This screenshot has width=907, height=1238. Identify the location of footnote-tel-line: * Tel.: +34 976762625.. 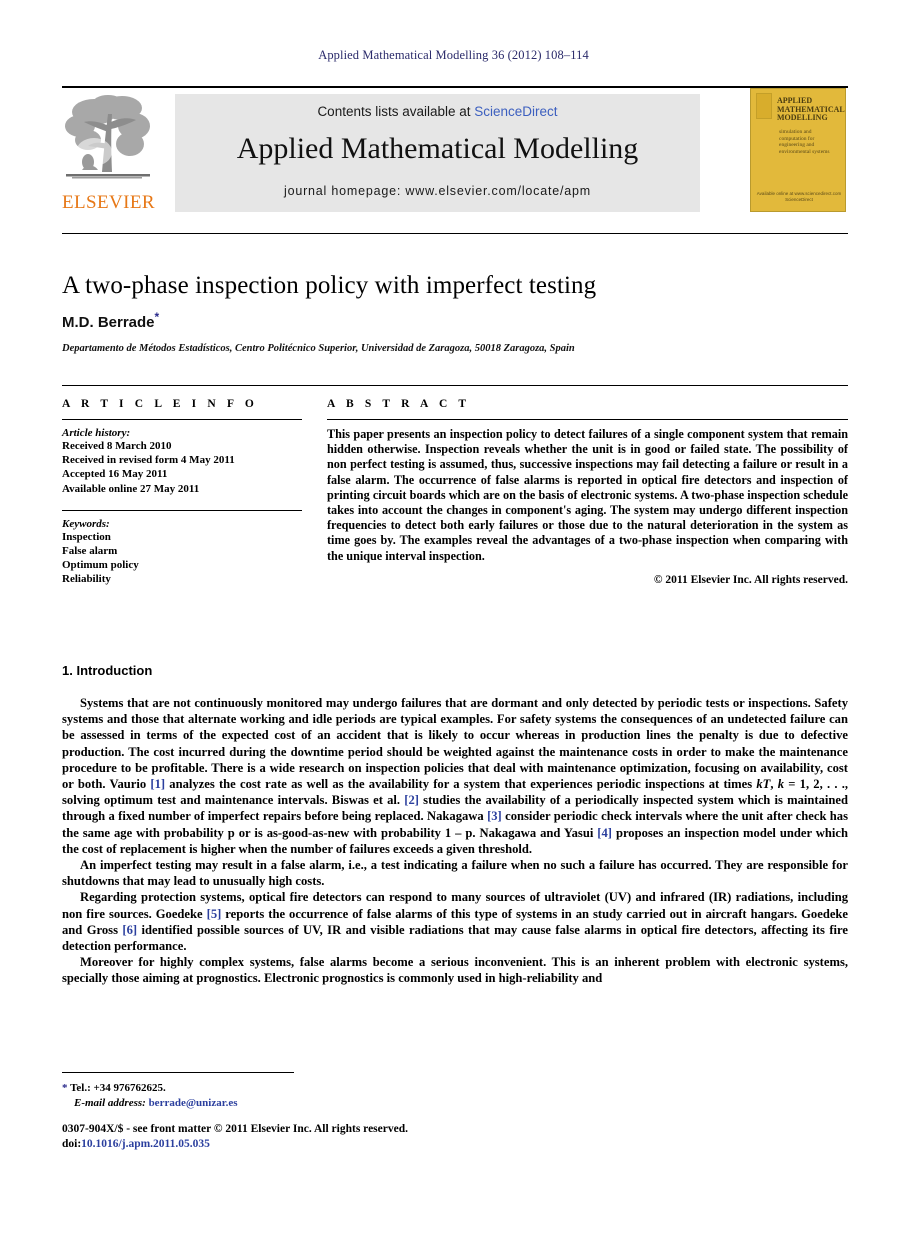
(312, 1088).